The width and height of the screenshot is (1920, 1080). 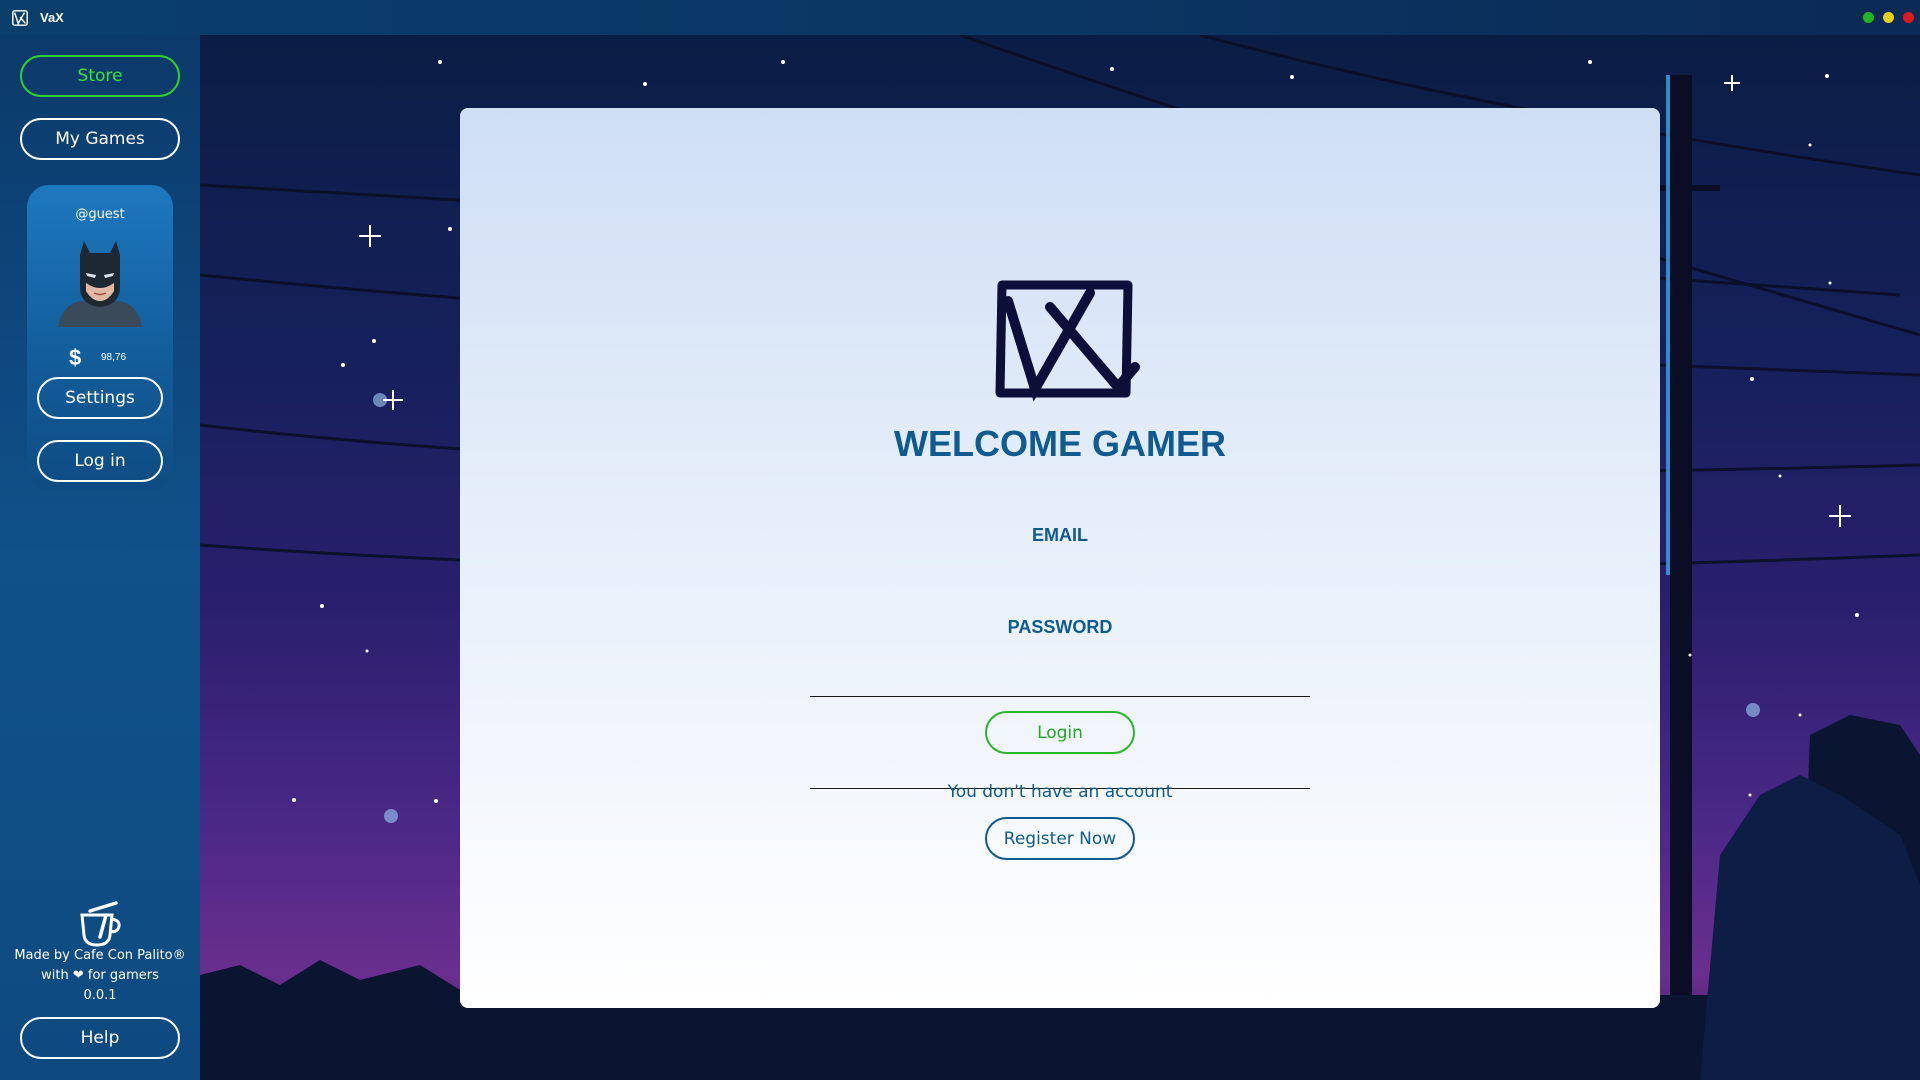 I want to click on welcome-heading: WELCOME GAMER, so click(x=1060, y=443).